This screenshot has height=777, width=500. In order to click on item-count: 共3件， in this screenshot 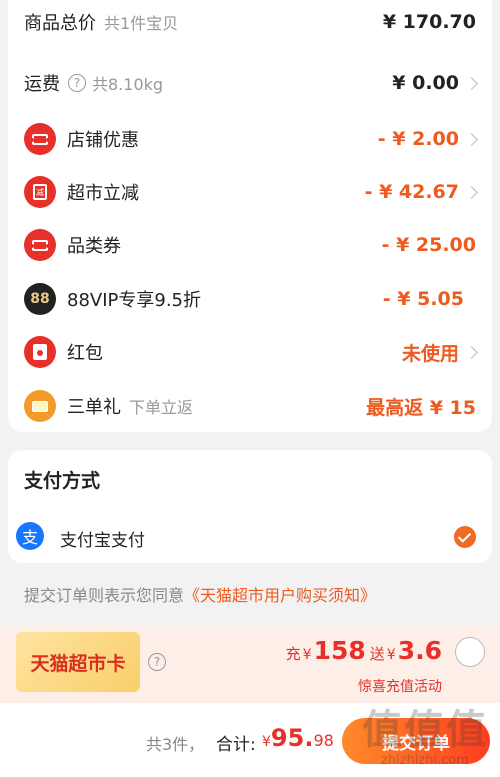, I will do `click(175, 744)`.